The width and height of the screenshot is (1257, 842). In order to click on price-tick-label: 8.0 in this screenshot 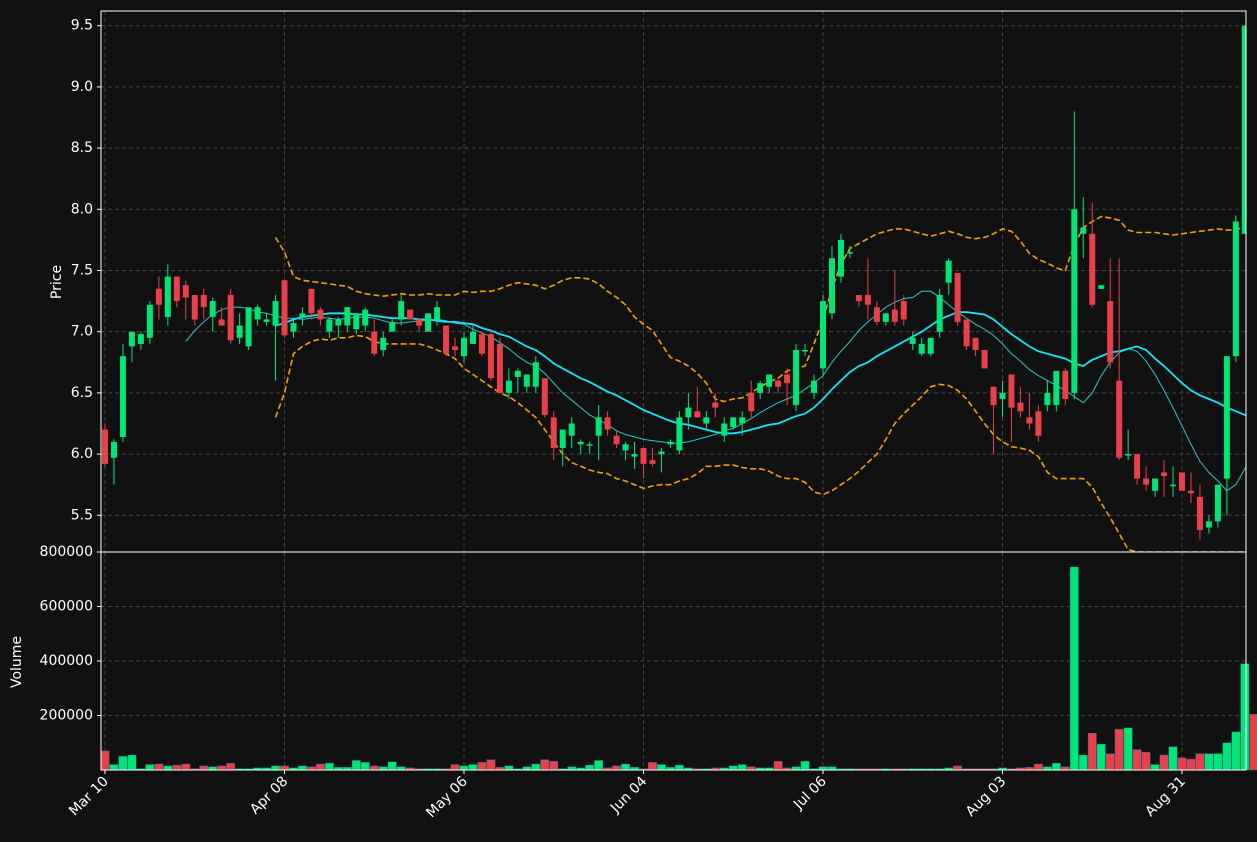, I will do `click(82, 209)`.